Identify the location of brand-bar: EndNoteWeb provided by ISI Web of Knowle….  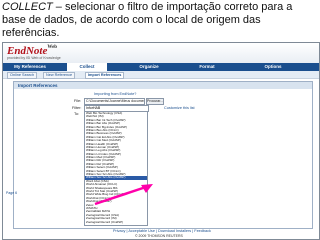
(161, 53).